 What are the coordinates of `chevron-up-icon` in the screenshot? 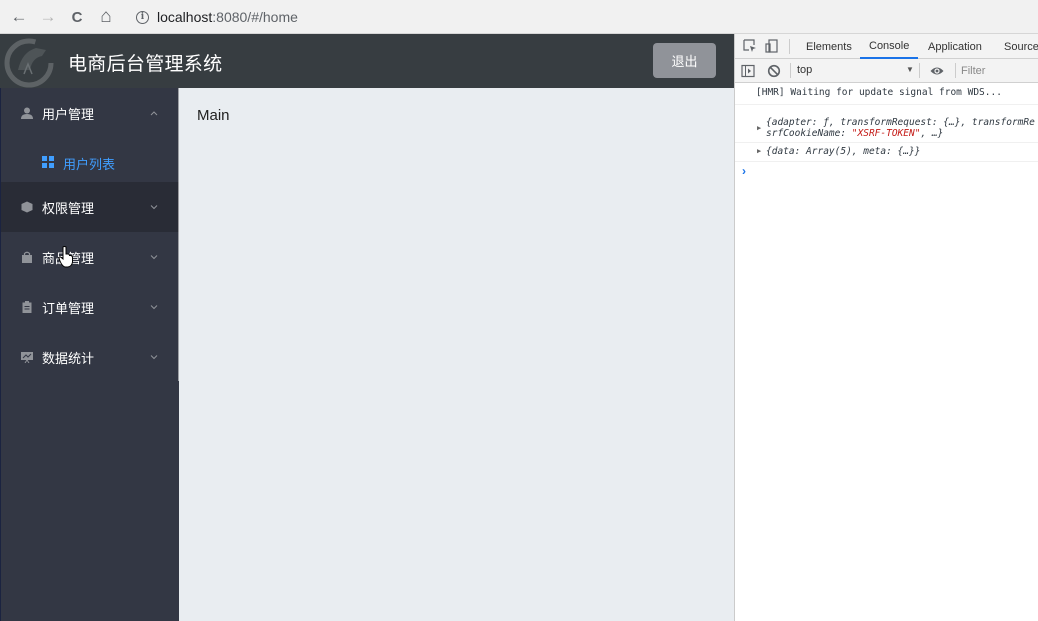 It's located at (154, 113).